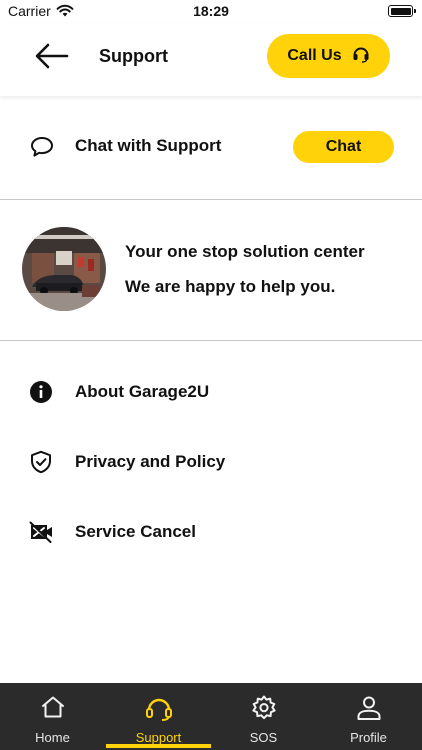  I want to click on nav-item-profile: Profile, so click(368, 716).